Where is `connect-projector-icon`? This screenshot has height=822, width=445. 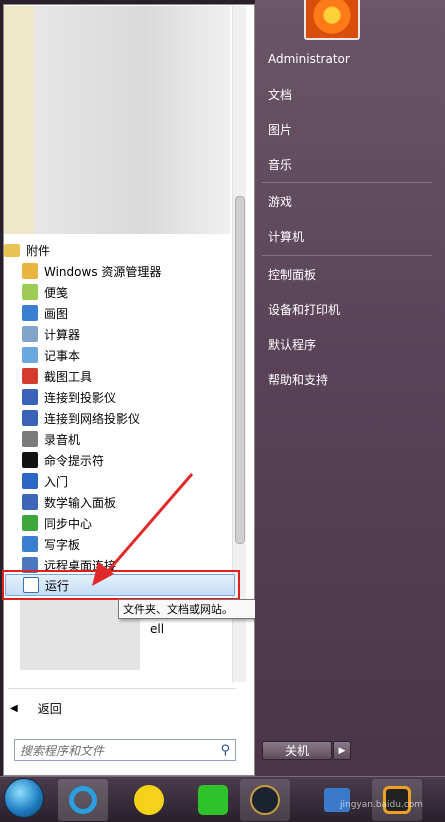 connect-projector-icon is located at coordinates (30, 397).